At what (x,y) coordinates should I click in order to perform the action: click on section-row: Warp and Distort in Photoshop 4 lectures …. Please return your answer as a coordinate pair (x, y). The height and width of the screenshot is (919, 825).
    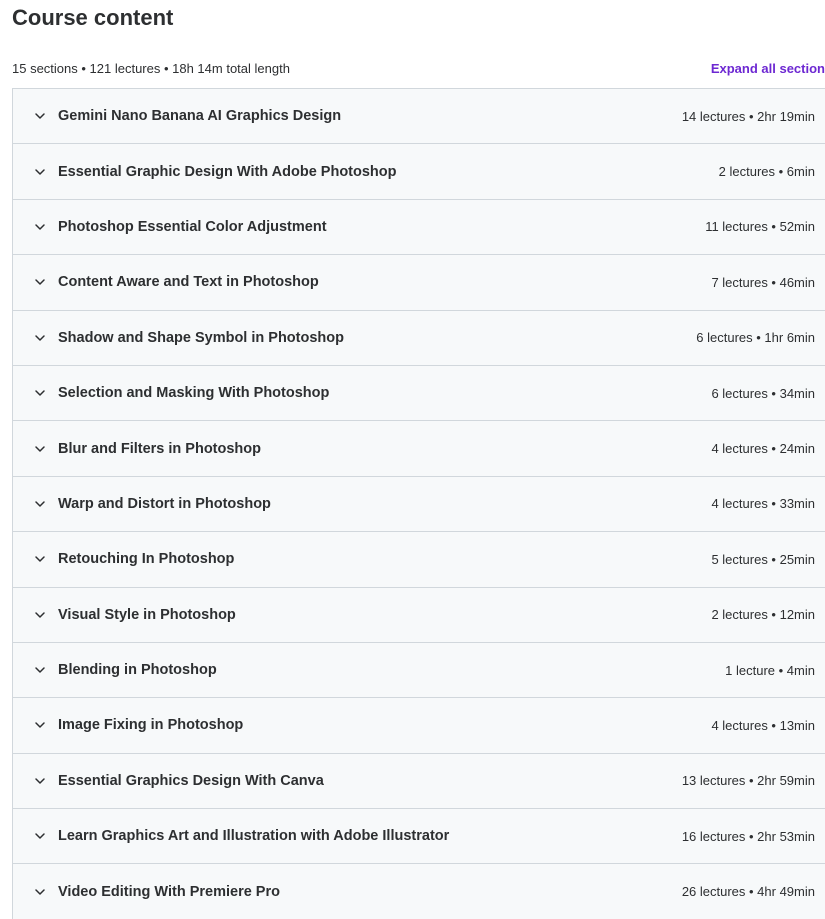
    Looking at the image, I should click on (419, 504).